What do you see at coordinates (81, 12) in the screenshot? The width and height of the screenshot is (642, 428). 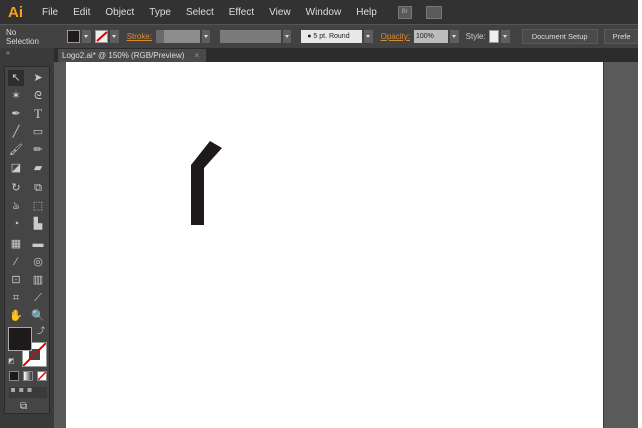 I see `menu-edit: Edit` at bounding box center [81, 12].